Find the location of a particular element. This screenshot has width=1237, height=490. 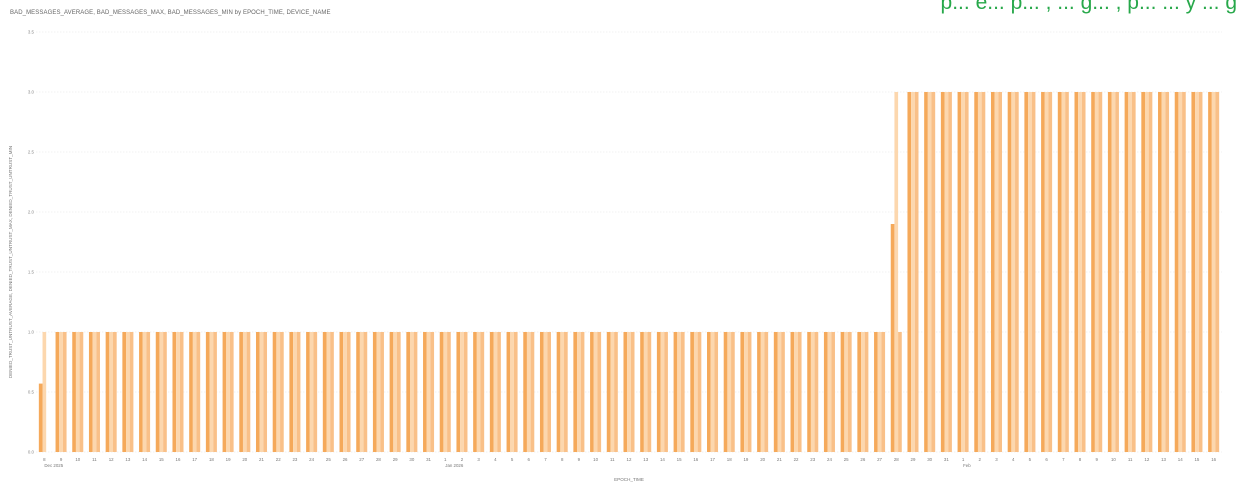

x-tick-label: 24 is located at coordinates (311, 459).